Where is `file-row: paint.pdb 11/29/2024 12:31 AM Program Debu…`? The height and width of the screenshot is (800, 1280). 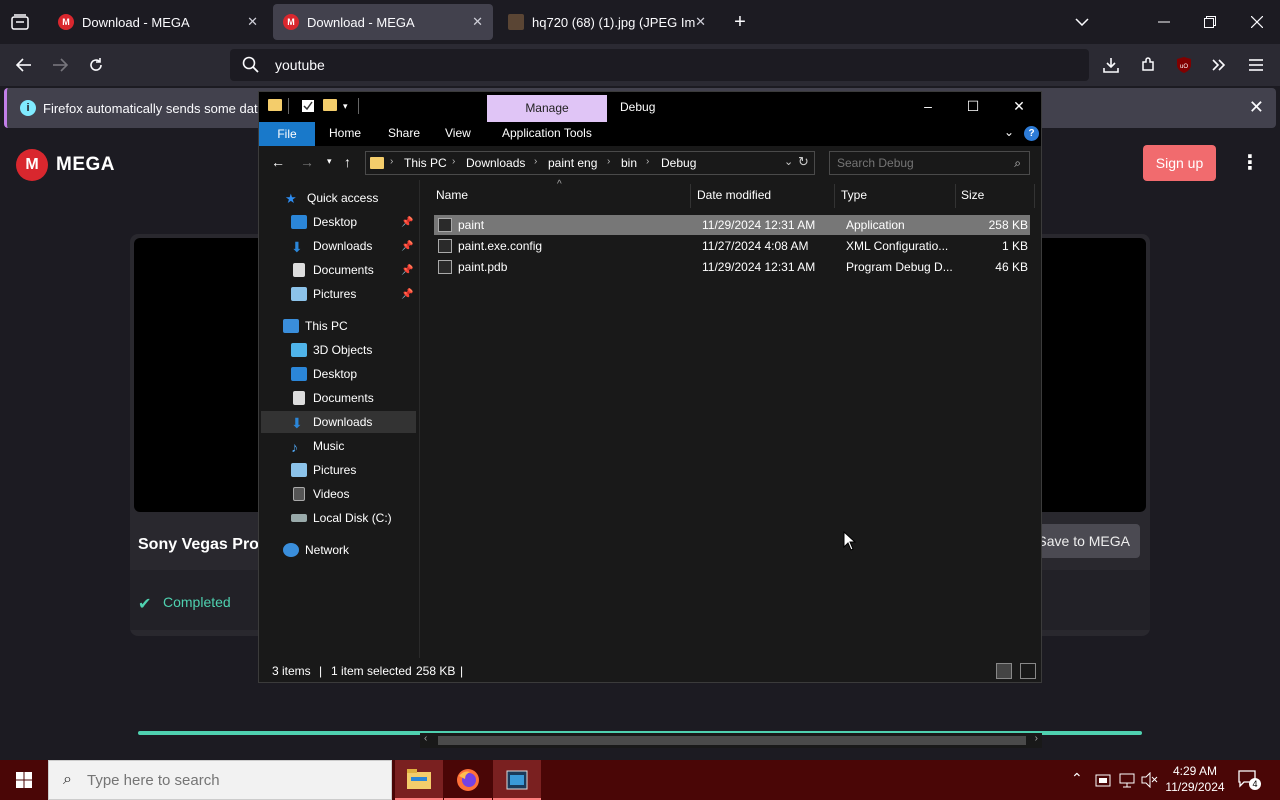 file-row: paint.pdb 11/29/2024 12:31 AM Program Debu… is located at coordinates (732, 267).